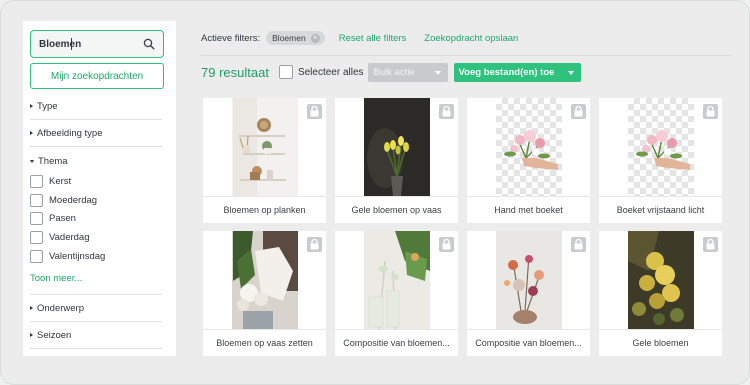 This screenshot has width=750, height=385. What do you see at coordinates (77, 256) in the screenshot?
I see `option-label: Valentijnsdag` at bounding box center [77, 256].